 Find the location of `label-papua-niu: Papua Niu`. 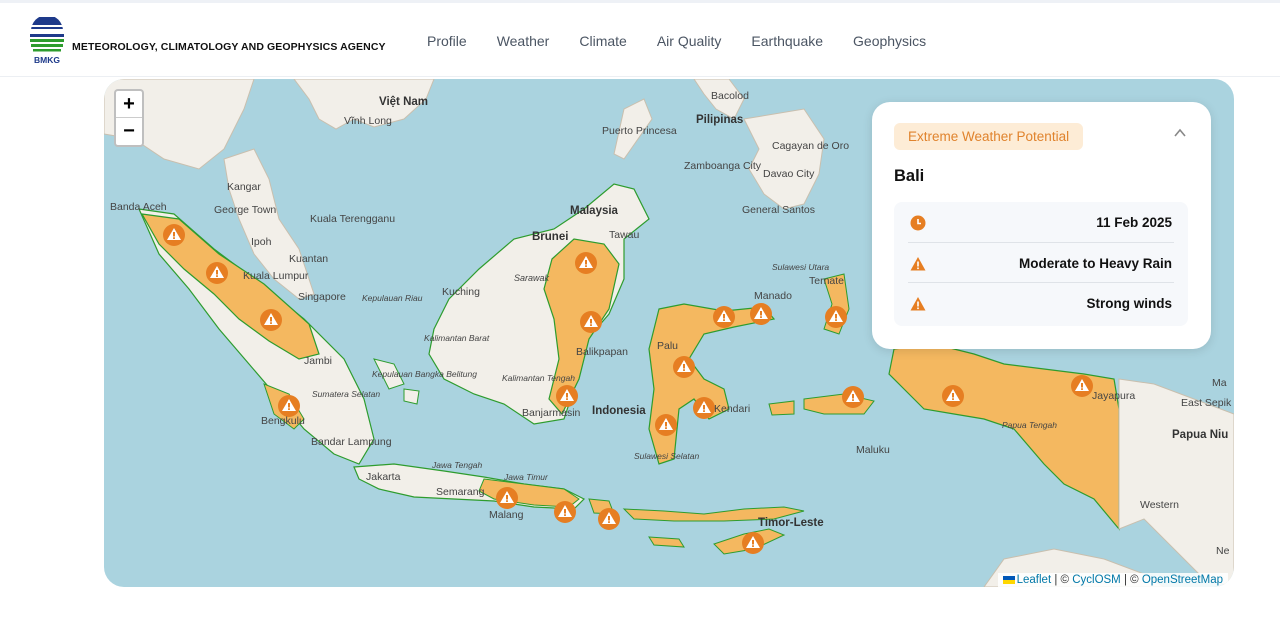

label-papua-niu: Papua Niu is located at coordinates (1200, 435).